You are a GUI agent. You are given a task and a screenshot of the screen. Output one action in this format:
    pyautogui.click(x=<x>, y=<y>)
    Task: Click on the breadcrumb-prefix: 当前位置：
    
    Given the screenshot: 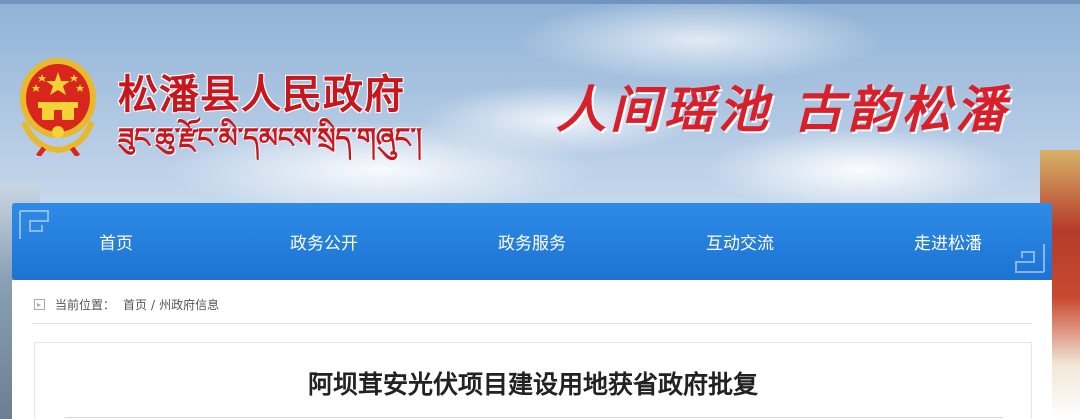 What is the action you would take?
    pyautogui.click(x=85, y=305)
    